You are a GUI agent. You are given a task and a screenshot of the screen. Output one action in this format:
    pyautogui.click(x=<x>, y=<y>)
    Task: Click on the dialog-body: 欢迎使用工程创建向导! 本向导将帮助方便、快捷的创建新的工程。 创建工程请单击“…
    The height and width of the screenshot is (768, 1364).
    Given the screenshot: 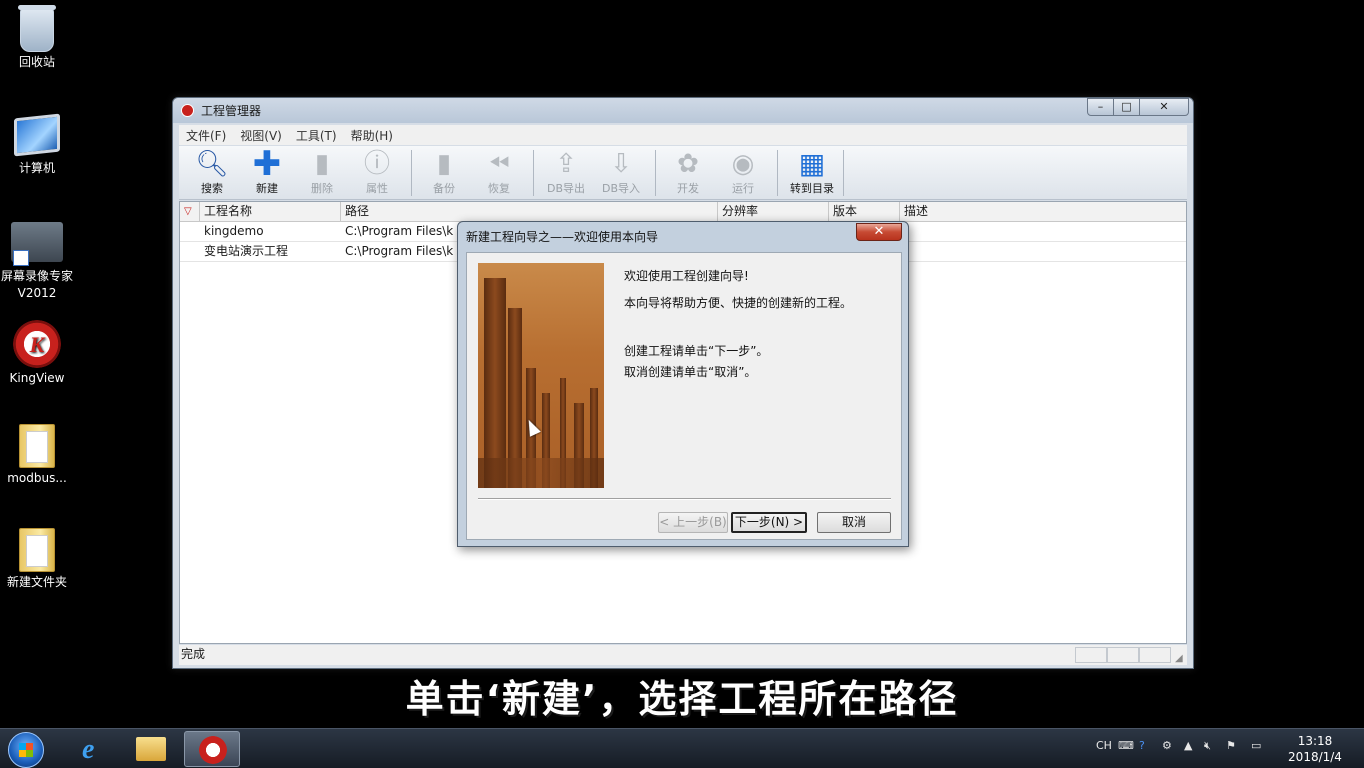 What is the action you would take?
    pyautogui.click(x=684, y=396)
    